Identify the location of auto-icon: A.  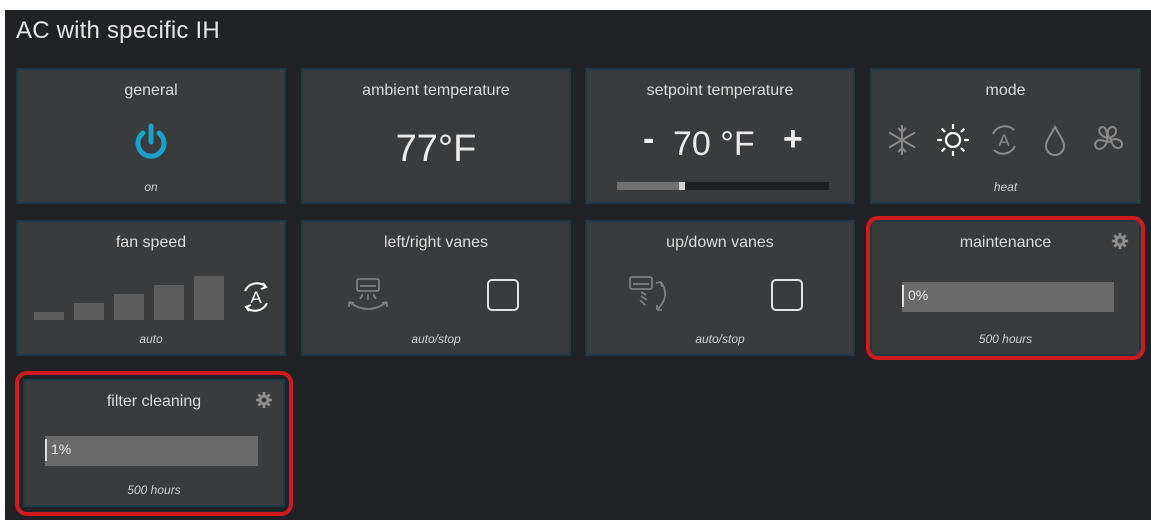
(1004, 140).